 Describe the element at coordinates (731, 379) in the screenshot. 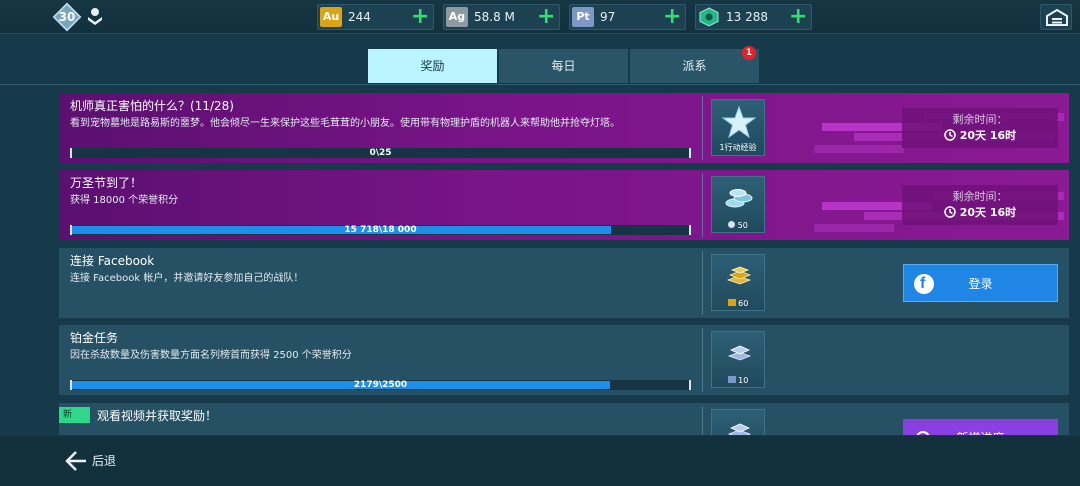

I see `platinum-small-icon` at that location.